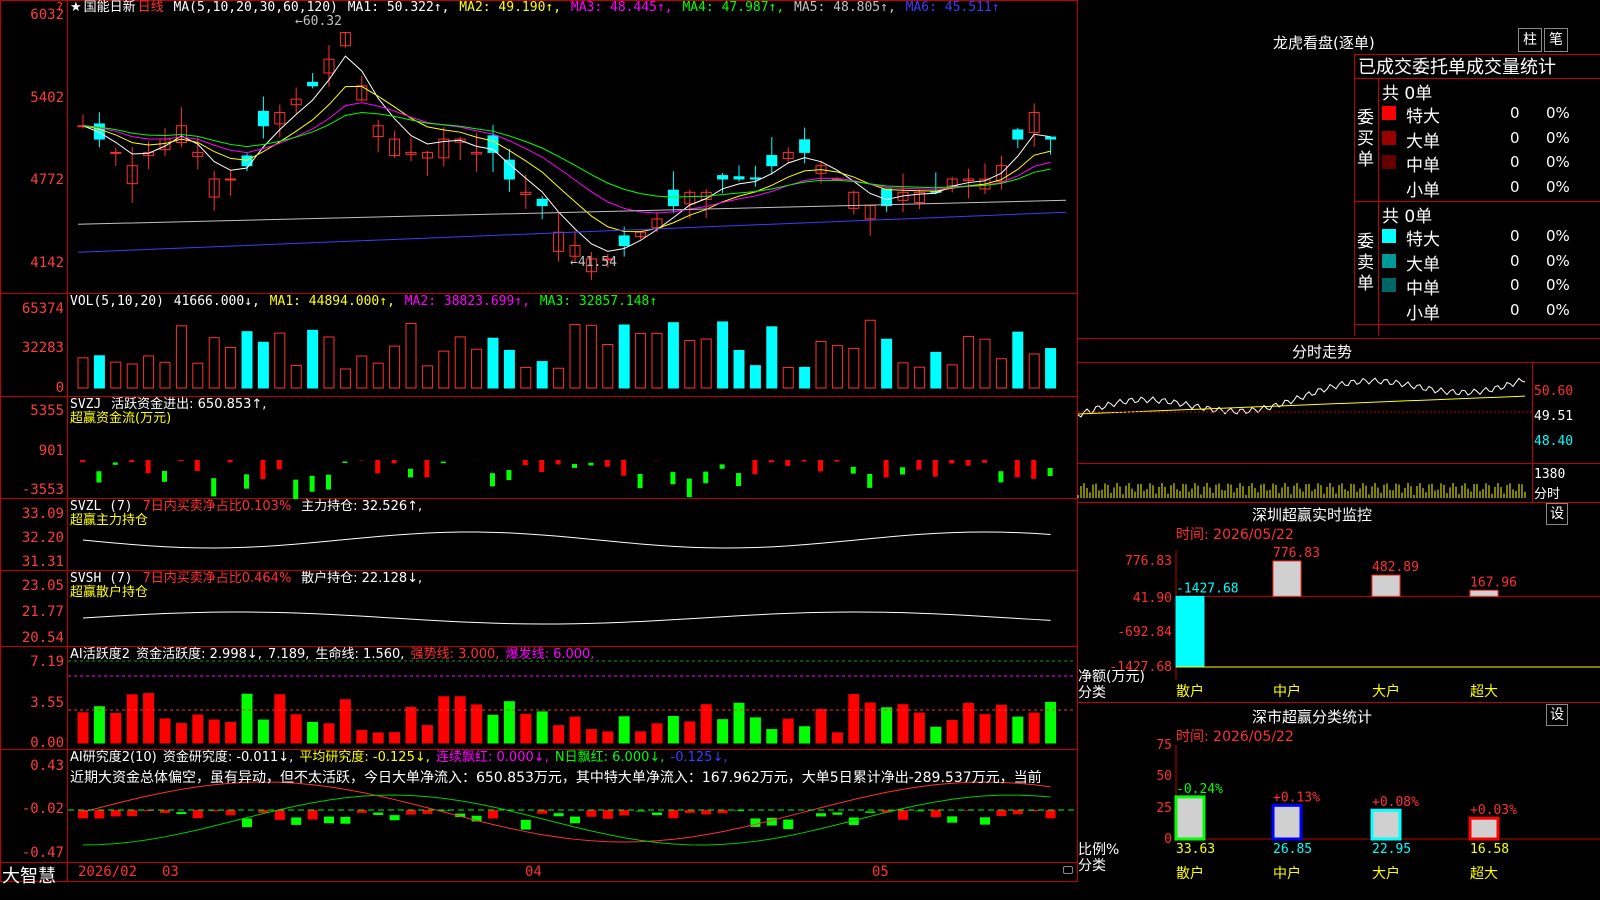  Describe the element at coordinates (1491, 114) in the screenshot. I see `order-row: 特大 0 0%` at that location.